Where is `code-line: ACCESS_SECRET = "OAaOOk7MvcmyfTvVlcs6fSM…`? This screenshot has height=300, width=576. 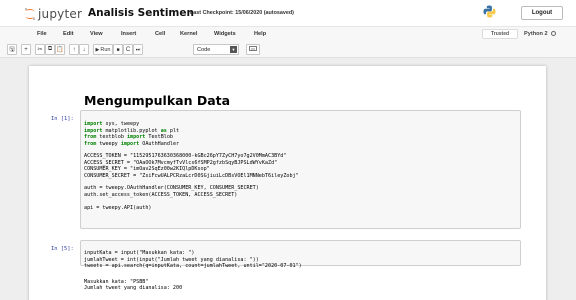 code-line: ACCESS_SECRET = "OAaOOk7MvcmyfTvVlcs6fSM… is located at coordinates (181, 162).